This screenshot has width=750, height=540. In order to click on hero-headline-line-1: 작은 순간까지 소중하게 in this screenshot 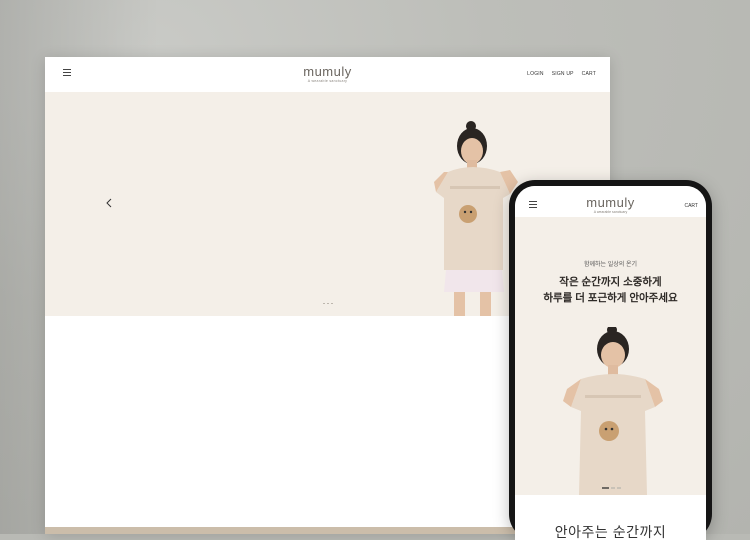, I will do `click(610, 282)`.